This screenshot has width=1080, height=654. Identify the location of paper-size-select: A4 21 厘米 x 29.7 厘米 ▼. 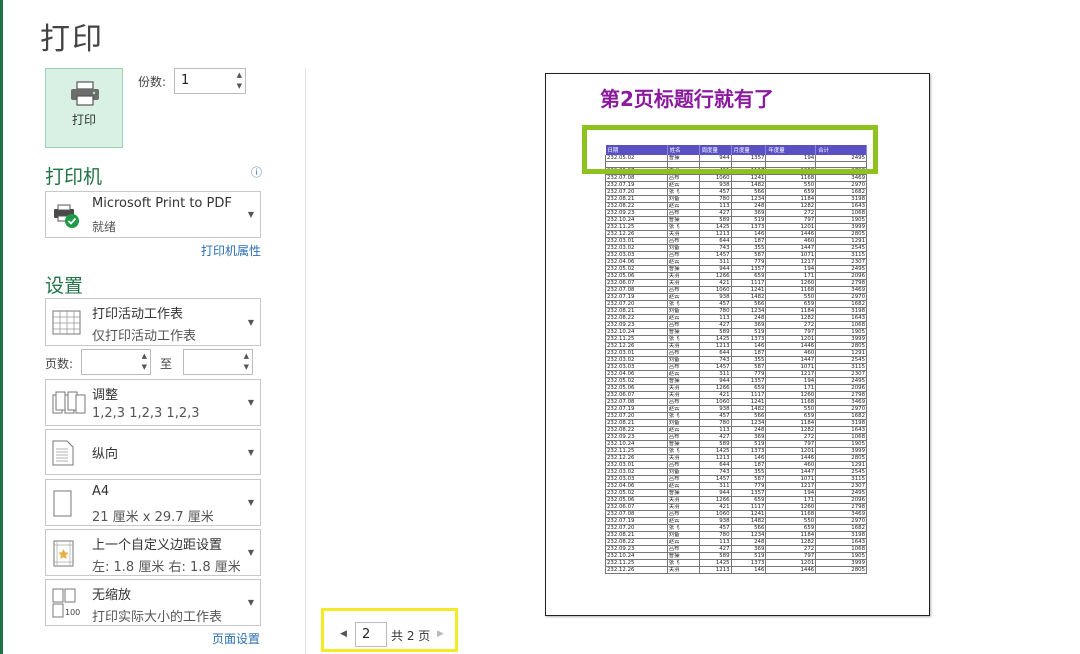
(153, 502).